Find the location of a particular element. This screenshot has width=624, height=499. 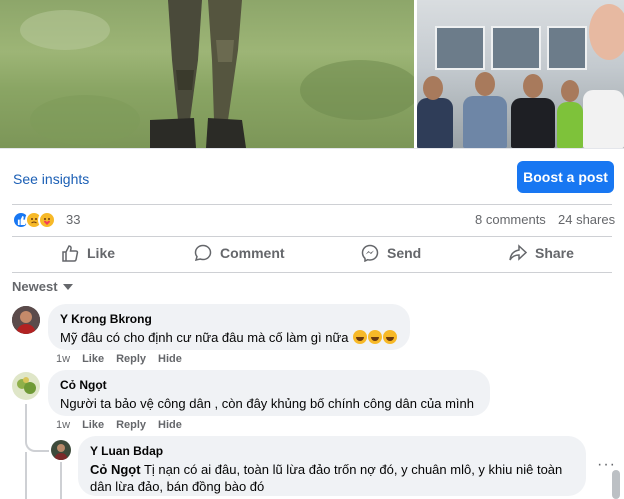

boost-post-button: Boost a post is located at coordinates (565, 177).